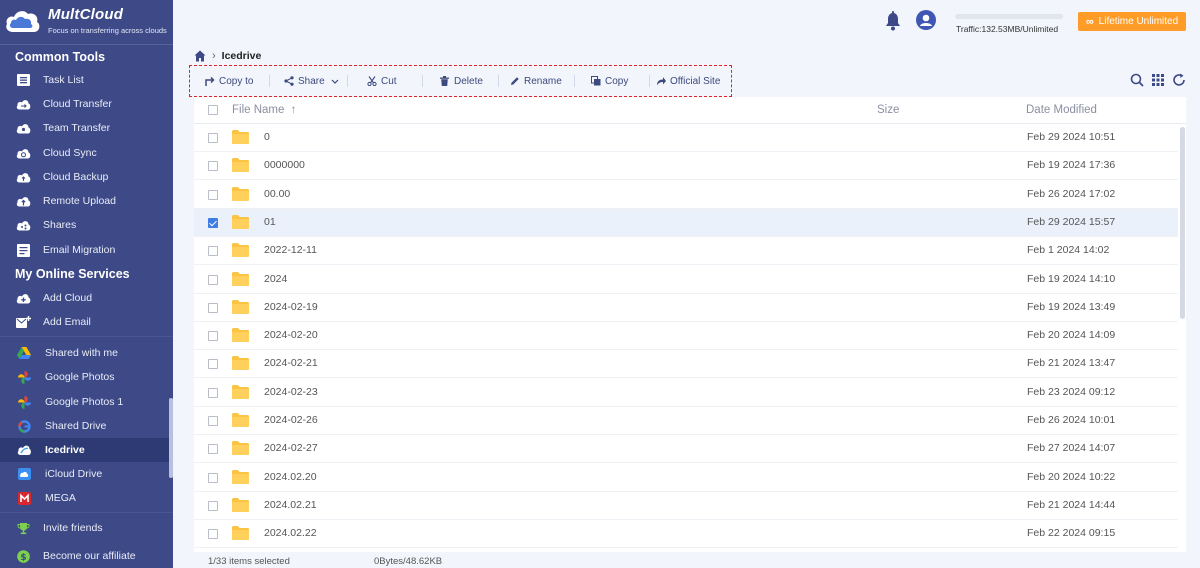 This screenshot has height=568, width=1200. I want to click on file-name: 2024-02-26, so click(291, 420).